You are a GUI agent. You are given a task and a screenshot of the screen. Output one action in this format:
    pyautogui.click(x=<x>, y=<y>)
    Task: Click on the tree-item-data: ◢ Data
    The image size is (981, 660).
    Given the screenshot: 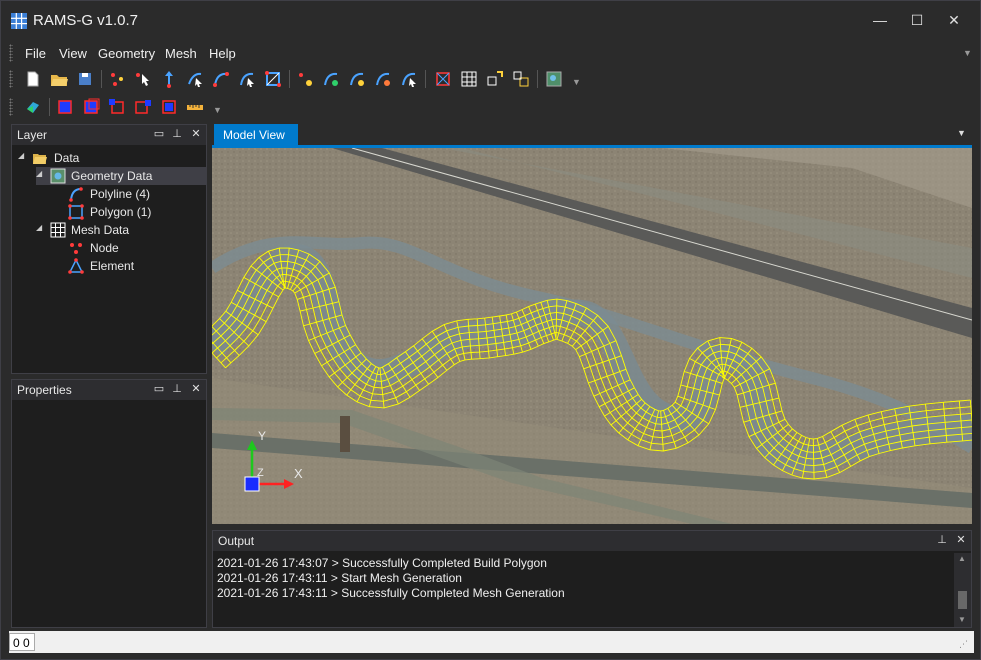 What is the action you would take?
    pyautogui.click(x=111, y=158)
    